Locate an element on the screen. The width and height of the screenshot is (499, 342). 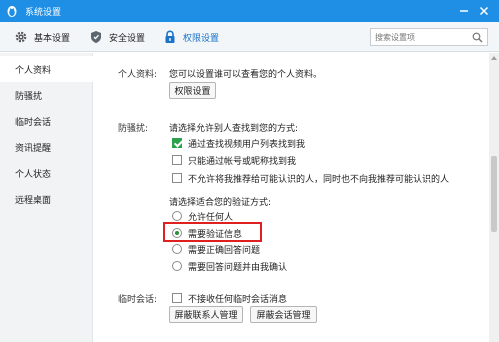
temp-session-section-label: 临时会话: is located at coordinates (138, 300).